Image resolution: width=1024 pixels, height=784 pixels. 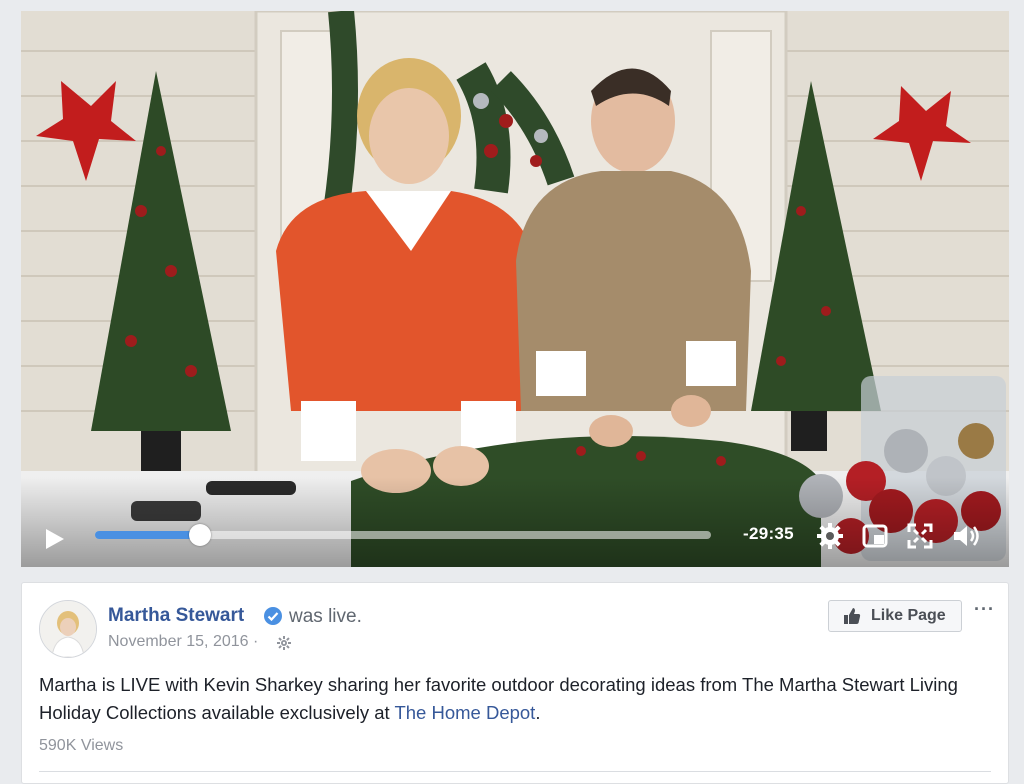 What do you see at coordinates (81, 745) in the screenshot?
I see `view-count: 590K Views` at bounding box center [81, 745].